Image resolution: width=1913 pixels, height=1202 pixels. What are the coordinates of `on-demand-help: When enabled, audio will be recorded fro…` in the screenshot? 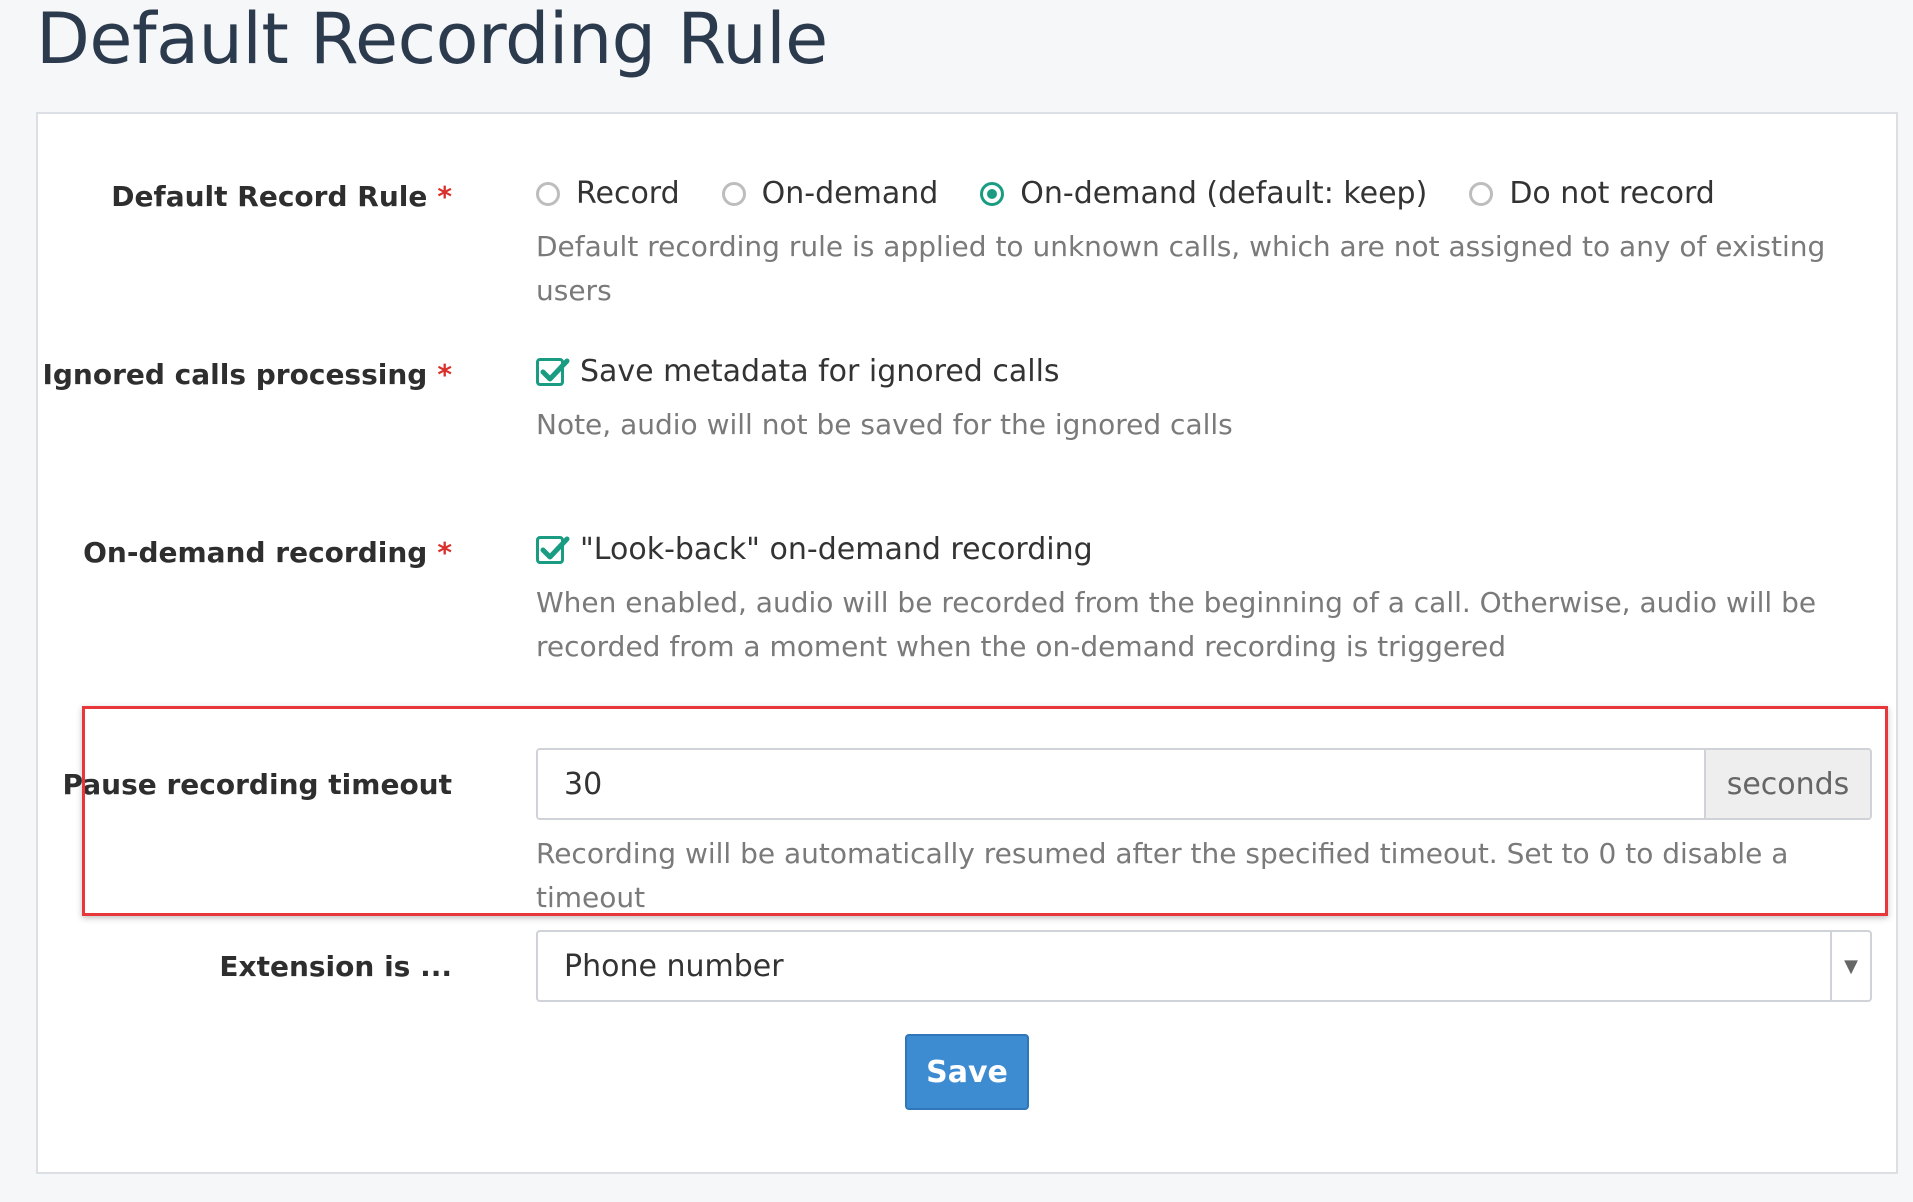 It's located at (1176, 624).